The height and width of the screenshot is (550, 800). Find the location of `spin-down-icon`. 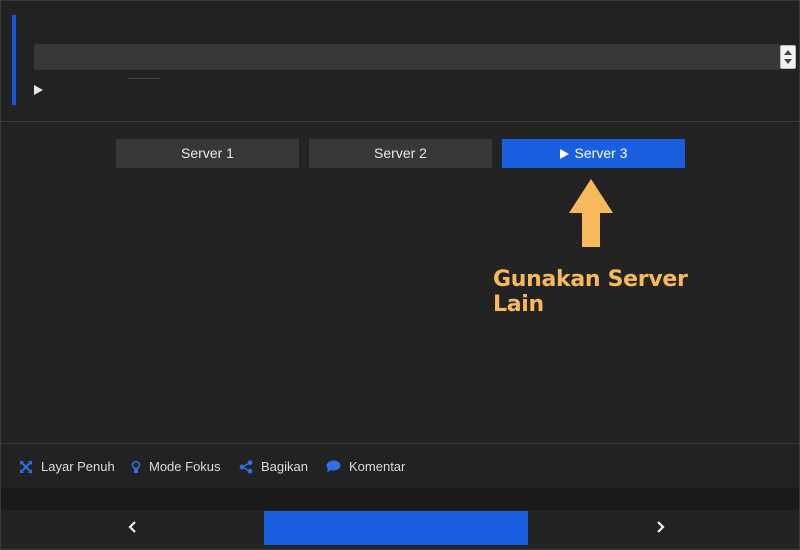

spin-down-icon is located at coordinates (788, 61).